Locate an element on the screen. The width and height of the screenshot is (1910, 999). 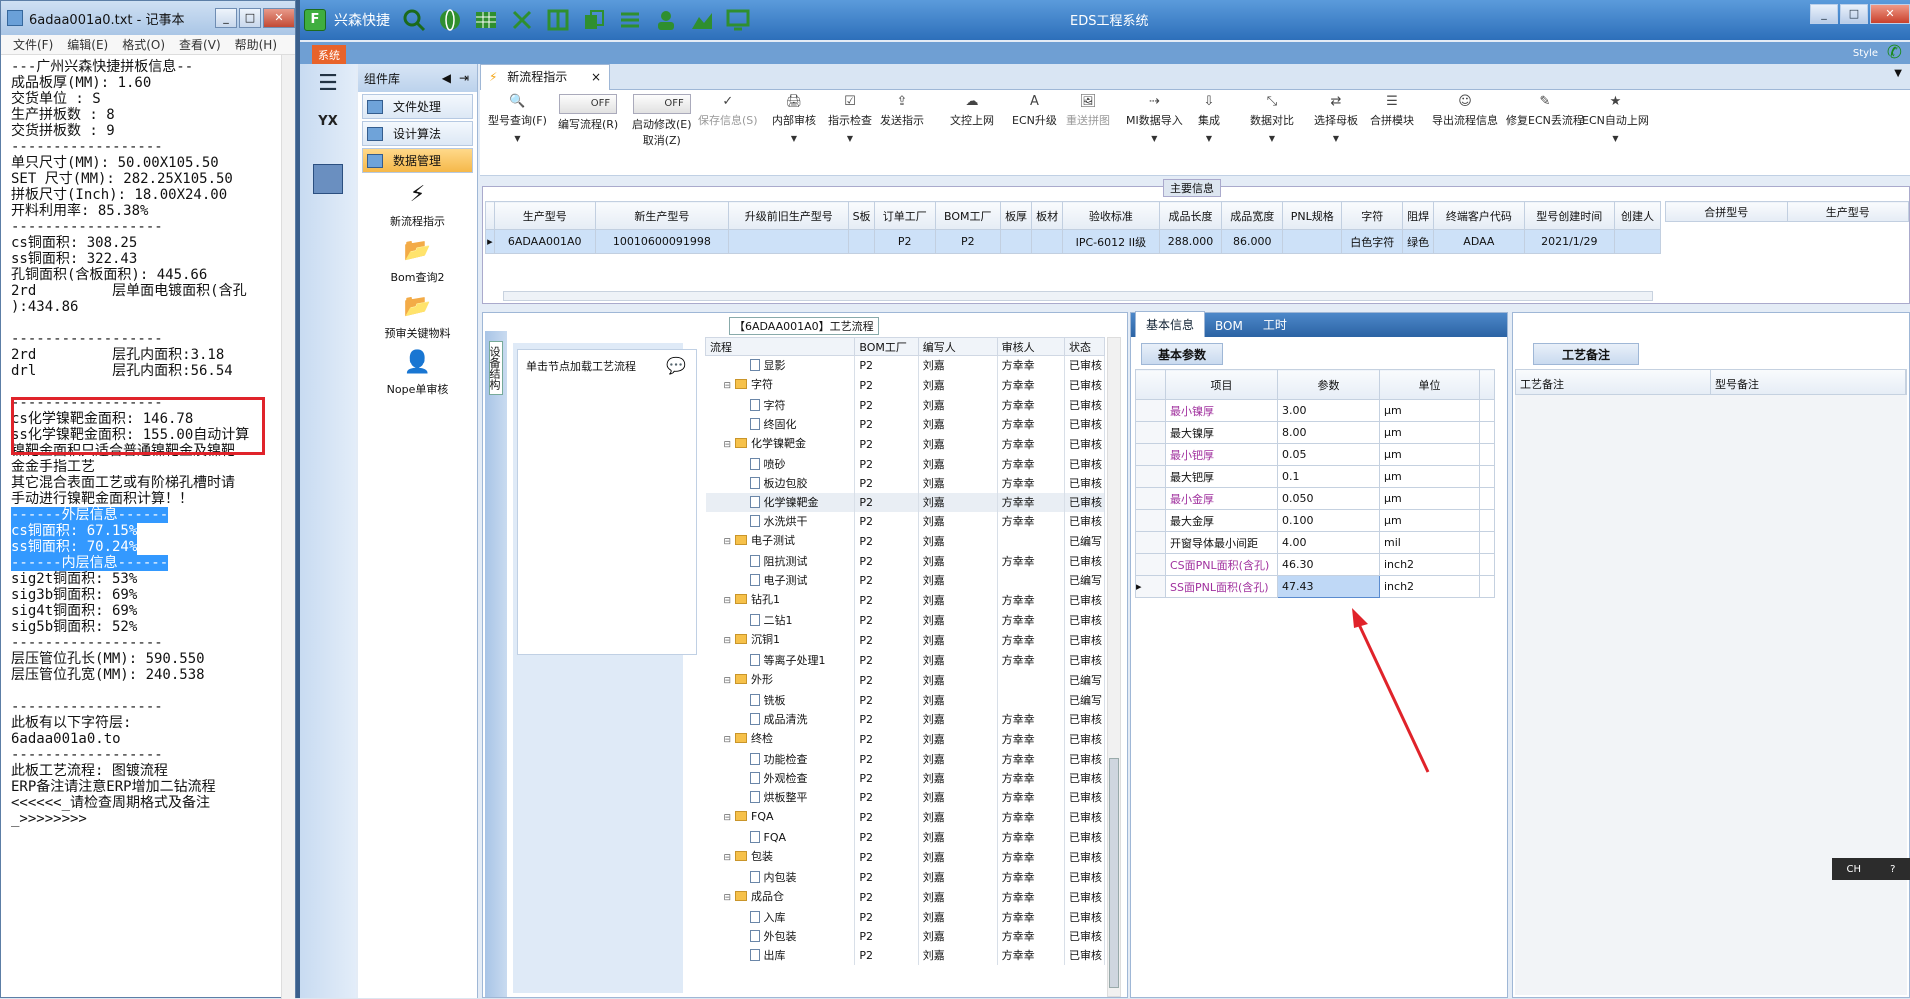
param-value: 3.00 is located at coordinates (1328, 410).